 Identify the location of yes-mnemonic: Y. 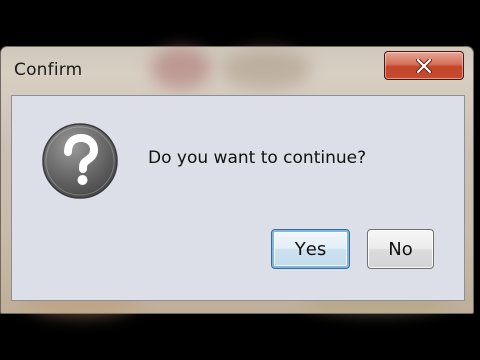
(300, 249).